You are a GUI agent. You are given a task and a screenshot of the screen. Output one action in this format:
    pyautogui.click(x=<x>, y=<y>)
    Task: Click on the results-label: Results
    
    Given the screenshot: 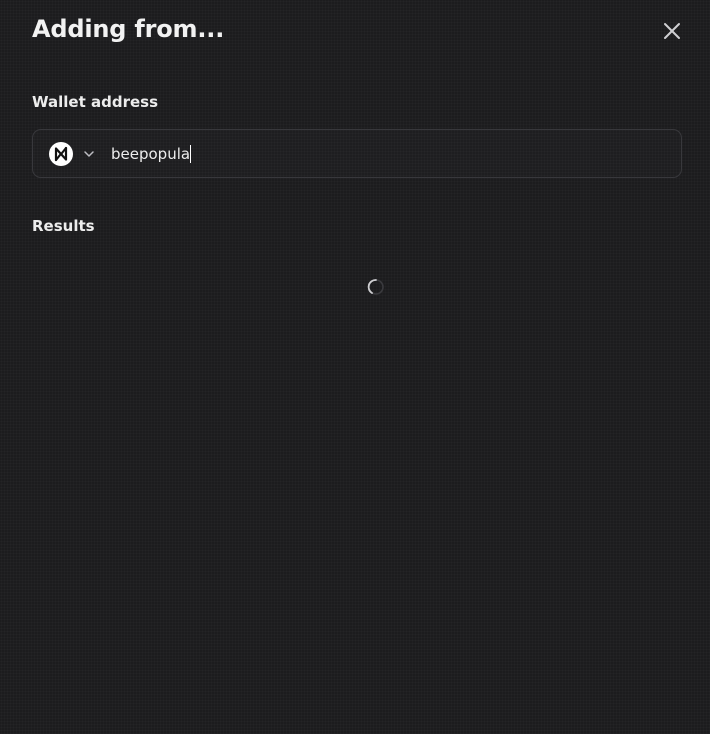 What is the action you would take?
    pyautogui.click(x=63, y=226)
    